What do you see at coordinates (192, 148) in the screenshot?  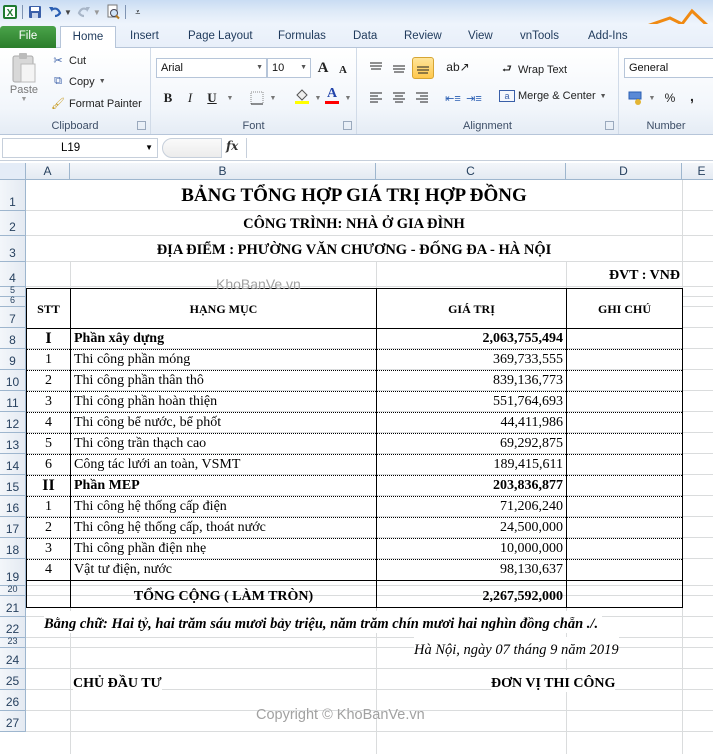 I see `formula-expand-handle` at bounding box center [192, 148].